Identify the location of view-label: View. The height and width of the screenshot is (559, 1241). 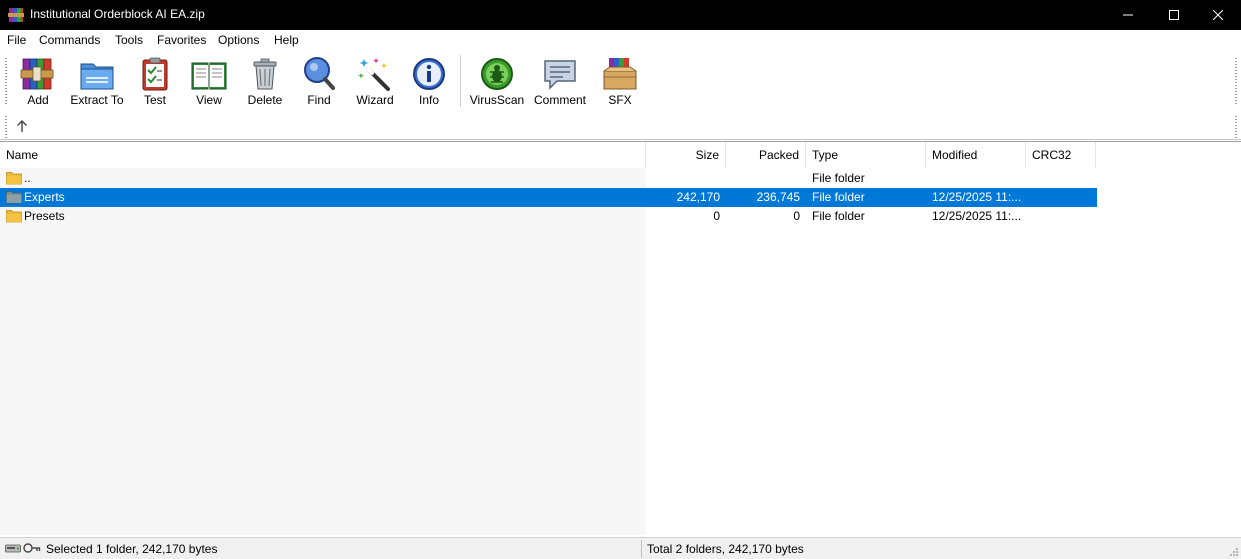
(209, 100).